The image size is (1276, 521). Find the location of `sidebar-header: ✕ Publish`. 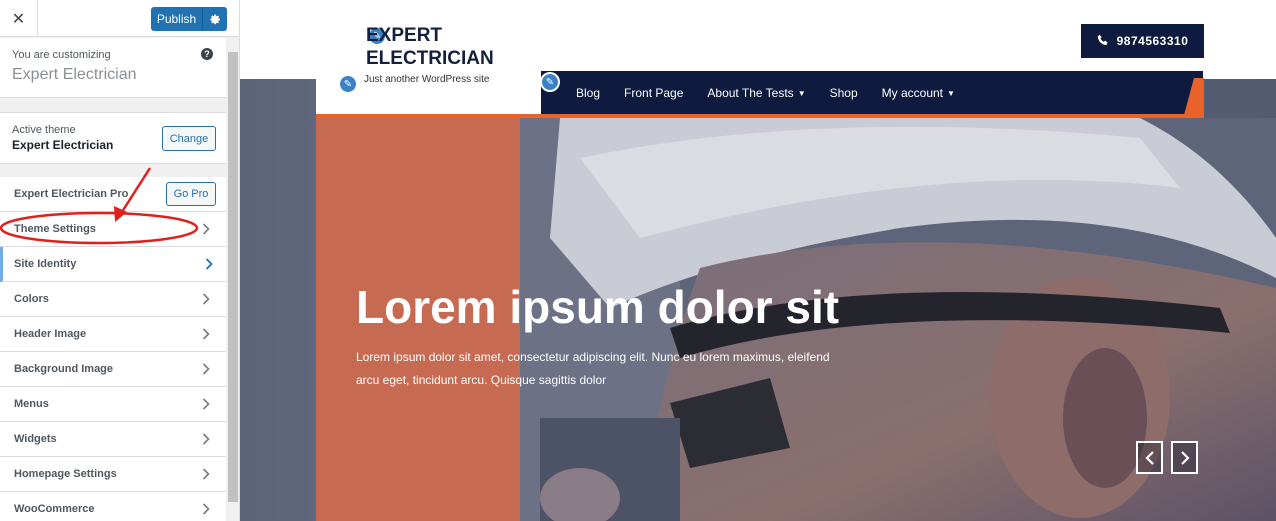

sidebar-header: ✕ Publish is located at coordinates (119, 18).